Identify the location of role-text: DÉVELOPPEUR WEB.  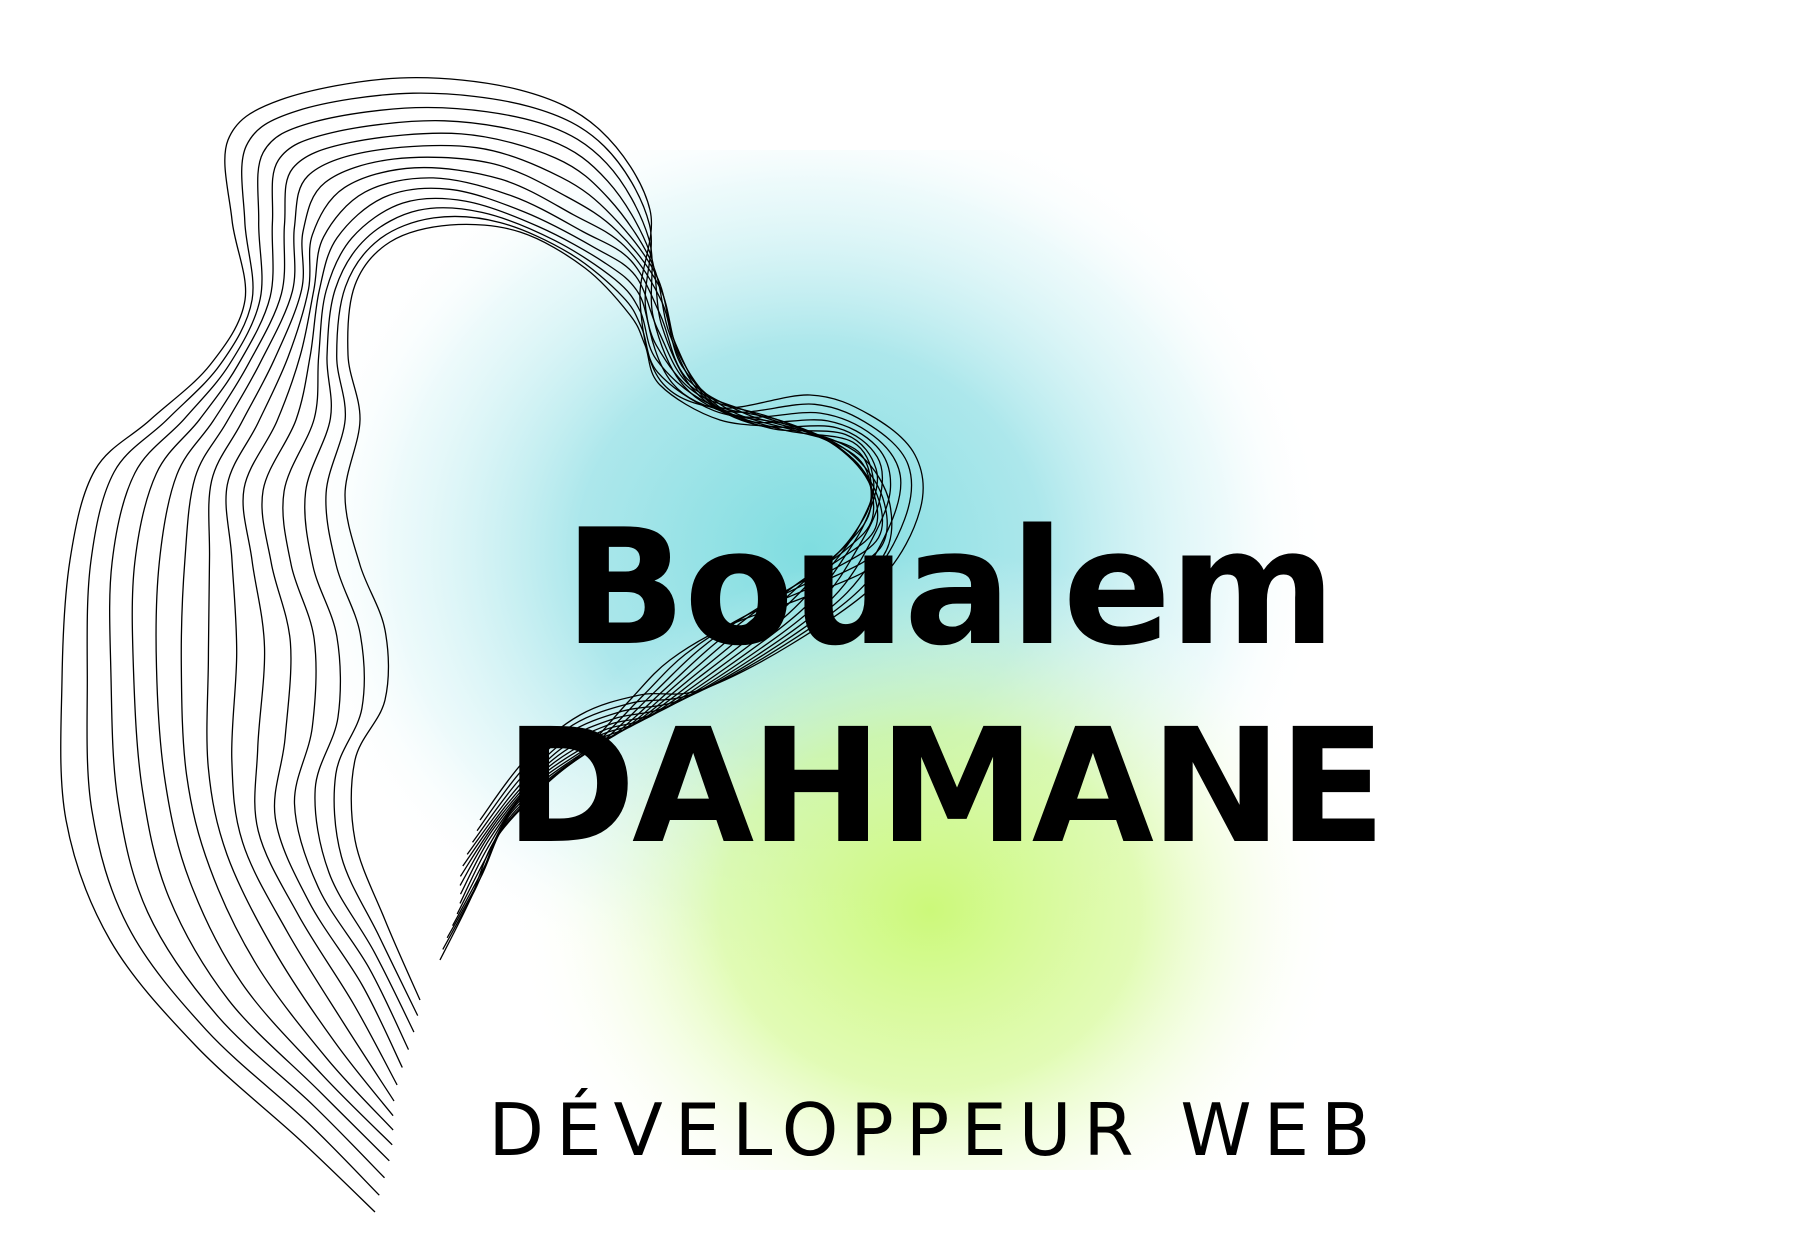
(935, 1130).